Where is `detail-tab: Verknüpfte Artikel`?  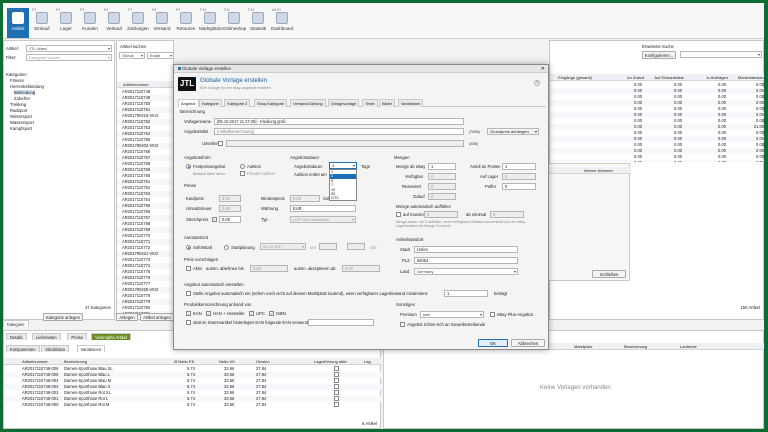
detail-tab: Verknüpfte Artikel is located at coordinates (111, 336).